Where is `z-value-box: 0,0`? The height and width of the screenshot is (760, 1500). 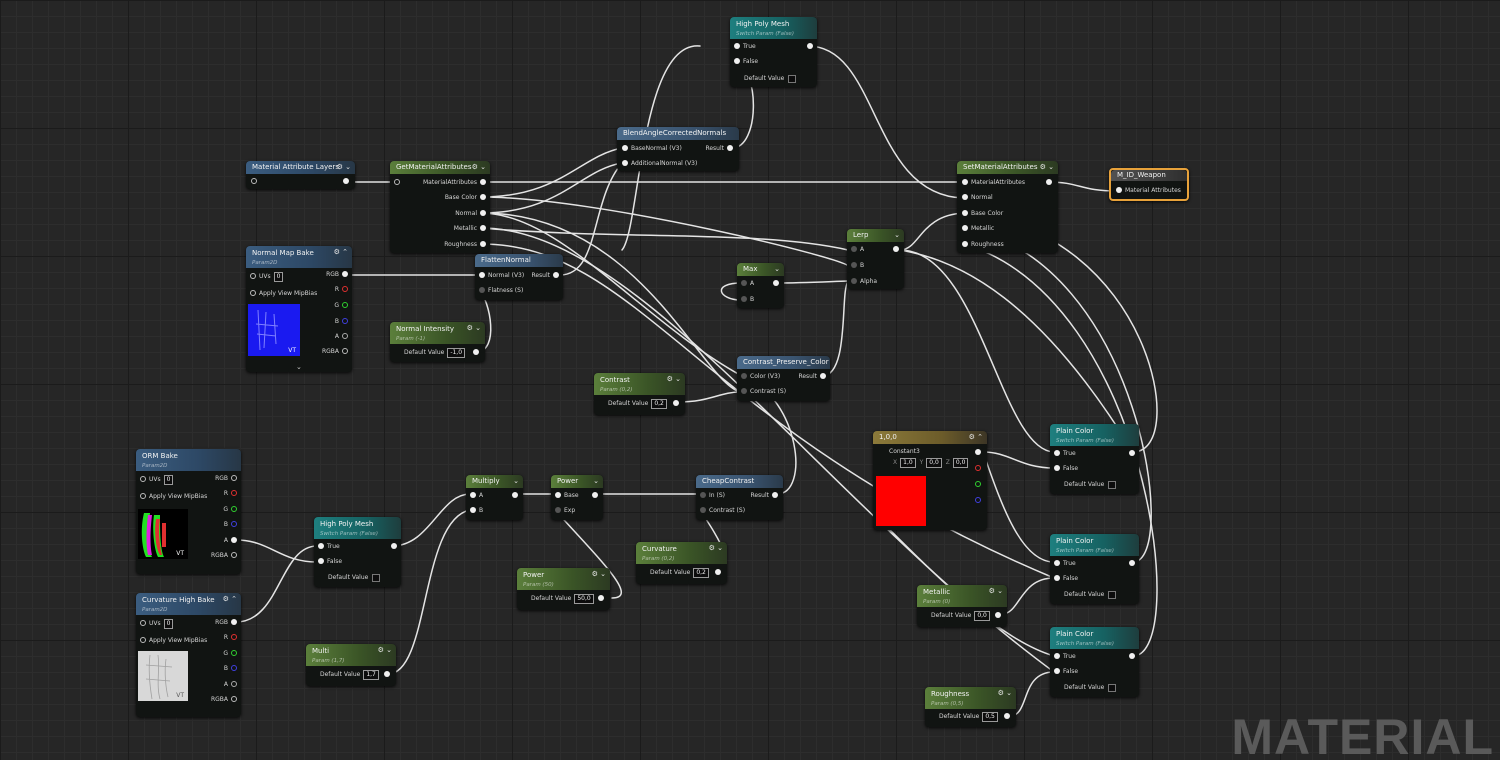 z-value-box: 0,0 is located at coordinates (960, 462).